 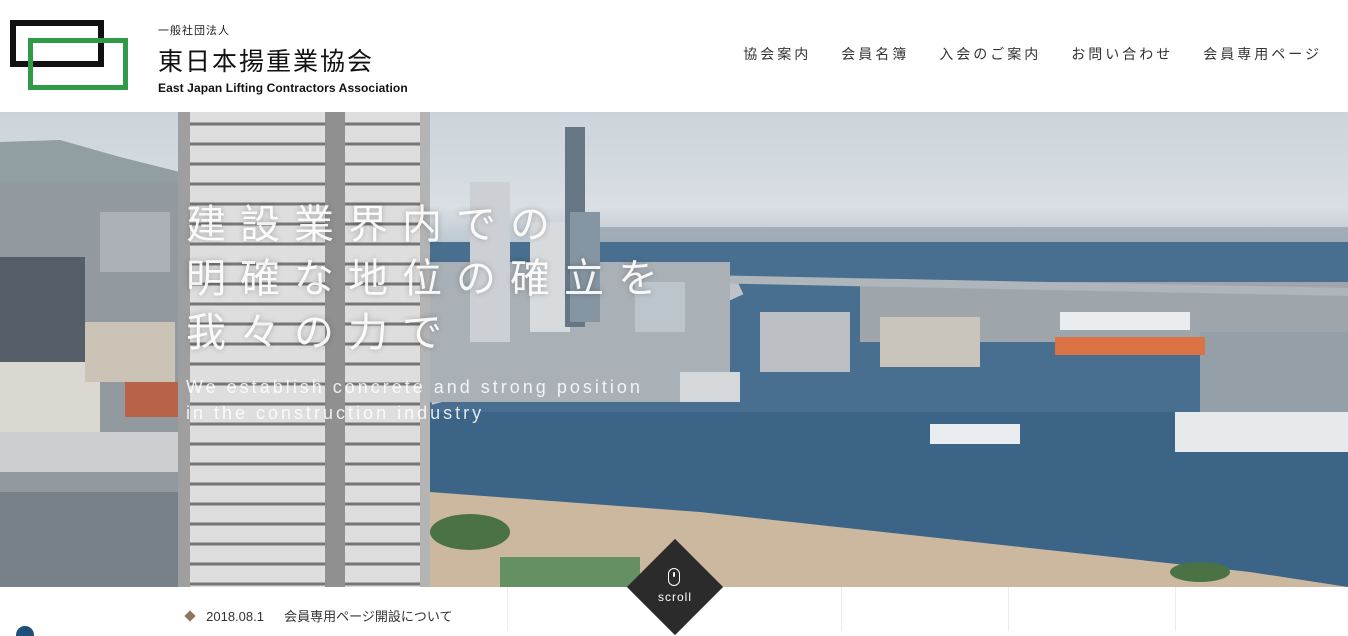 What do you see at coordinates (1122, 54) in the screenshot?
I see `nav-contact: お問い合わせ` at bounding box center [1122, 54].